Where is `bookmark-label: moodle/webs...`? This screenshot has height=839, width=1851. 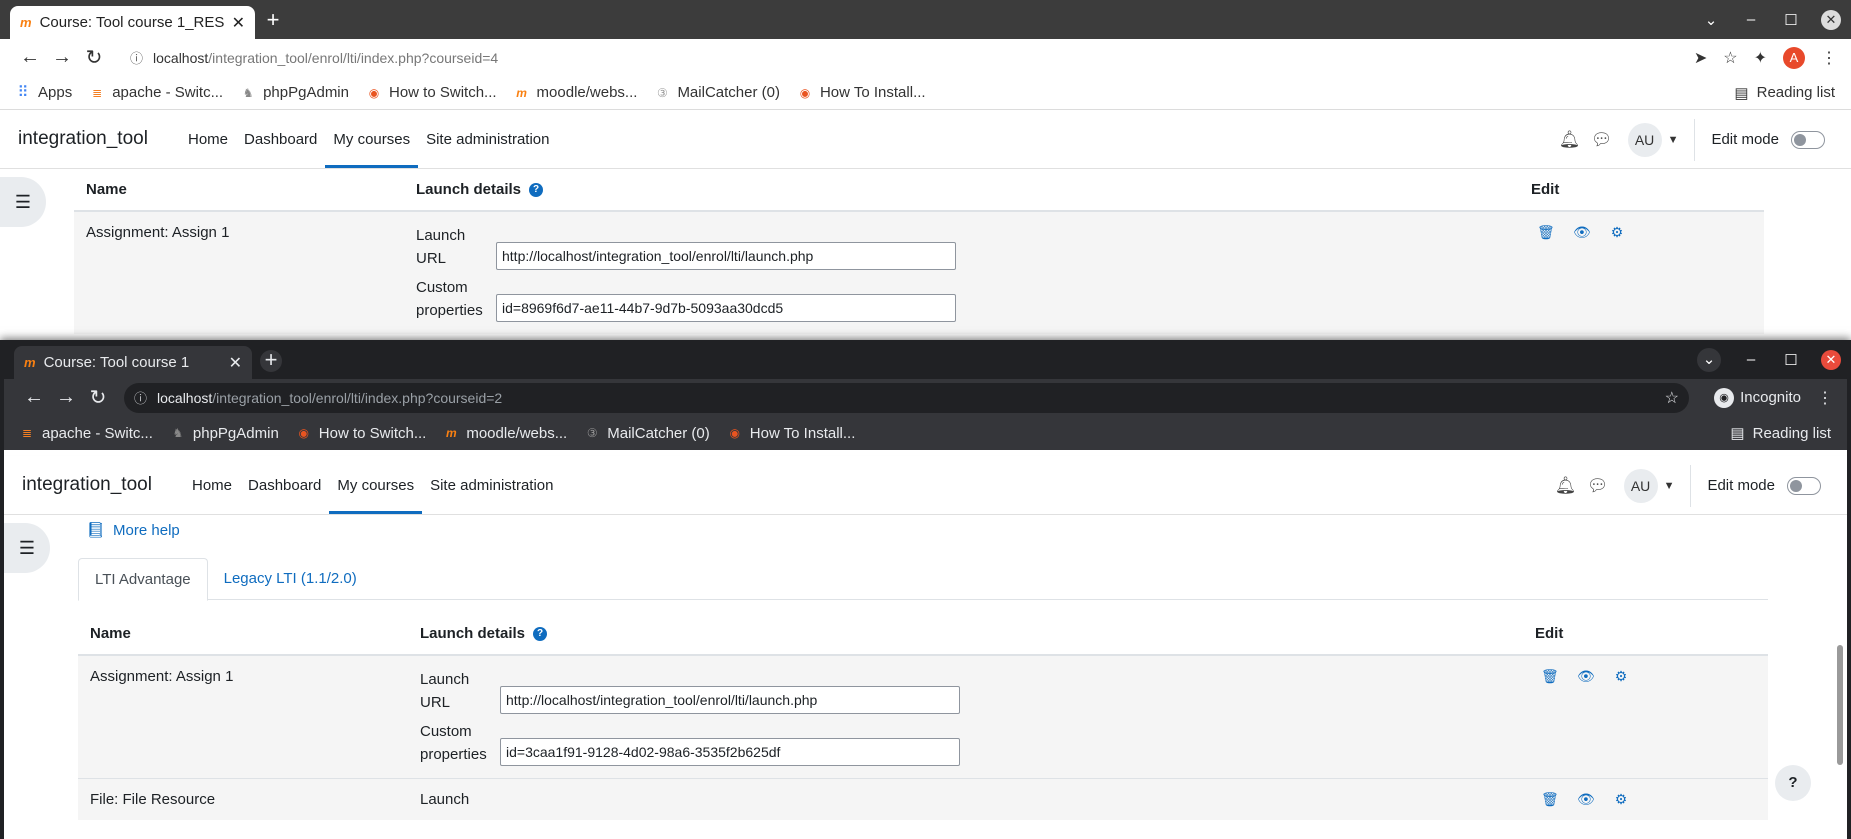
bookmark-label: moodle/webs... is located at coordinates (587, 92).